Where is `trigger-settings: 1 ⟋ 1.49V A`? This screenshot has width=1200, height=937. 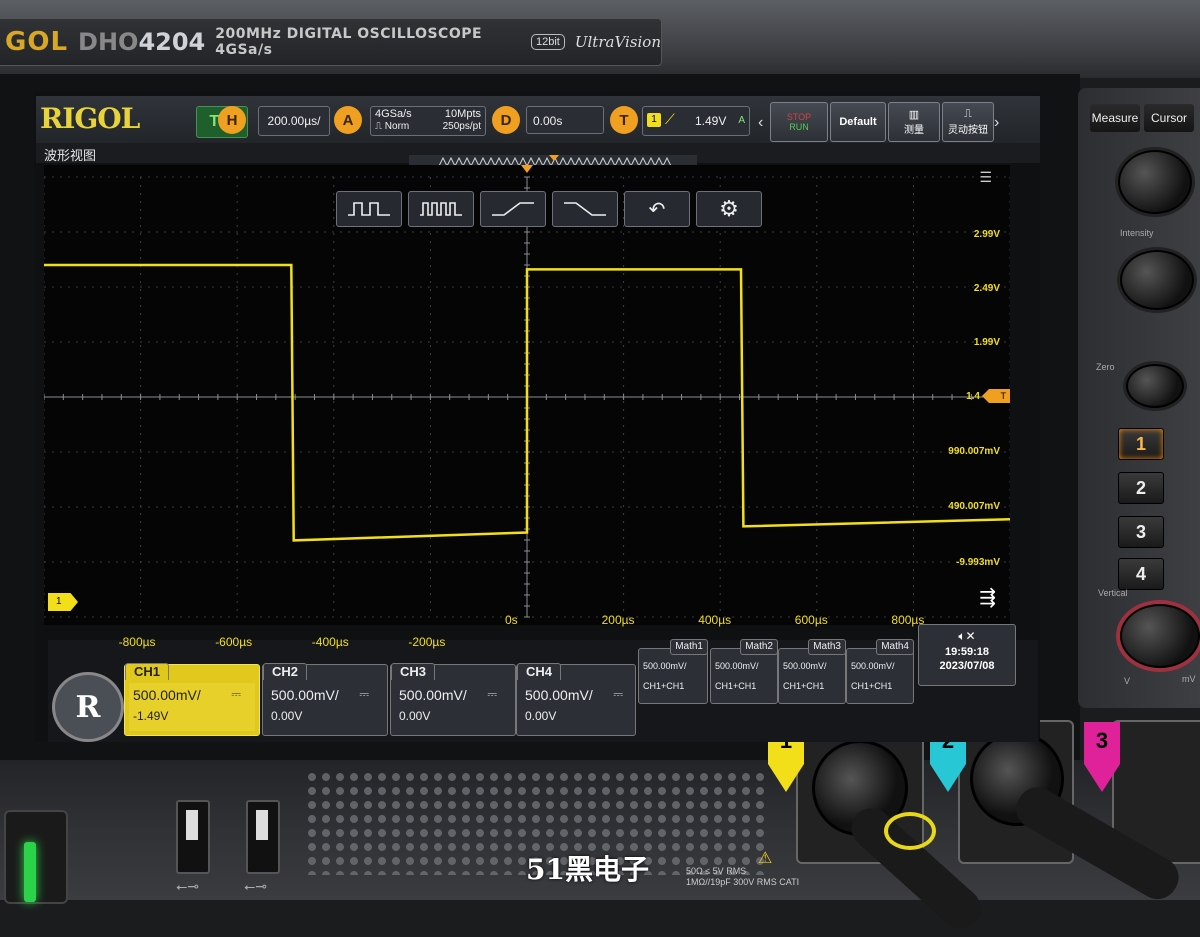 trigger-settings: 1 ⟋ 1.49V A is located at coordinates (696, 121).